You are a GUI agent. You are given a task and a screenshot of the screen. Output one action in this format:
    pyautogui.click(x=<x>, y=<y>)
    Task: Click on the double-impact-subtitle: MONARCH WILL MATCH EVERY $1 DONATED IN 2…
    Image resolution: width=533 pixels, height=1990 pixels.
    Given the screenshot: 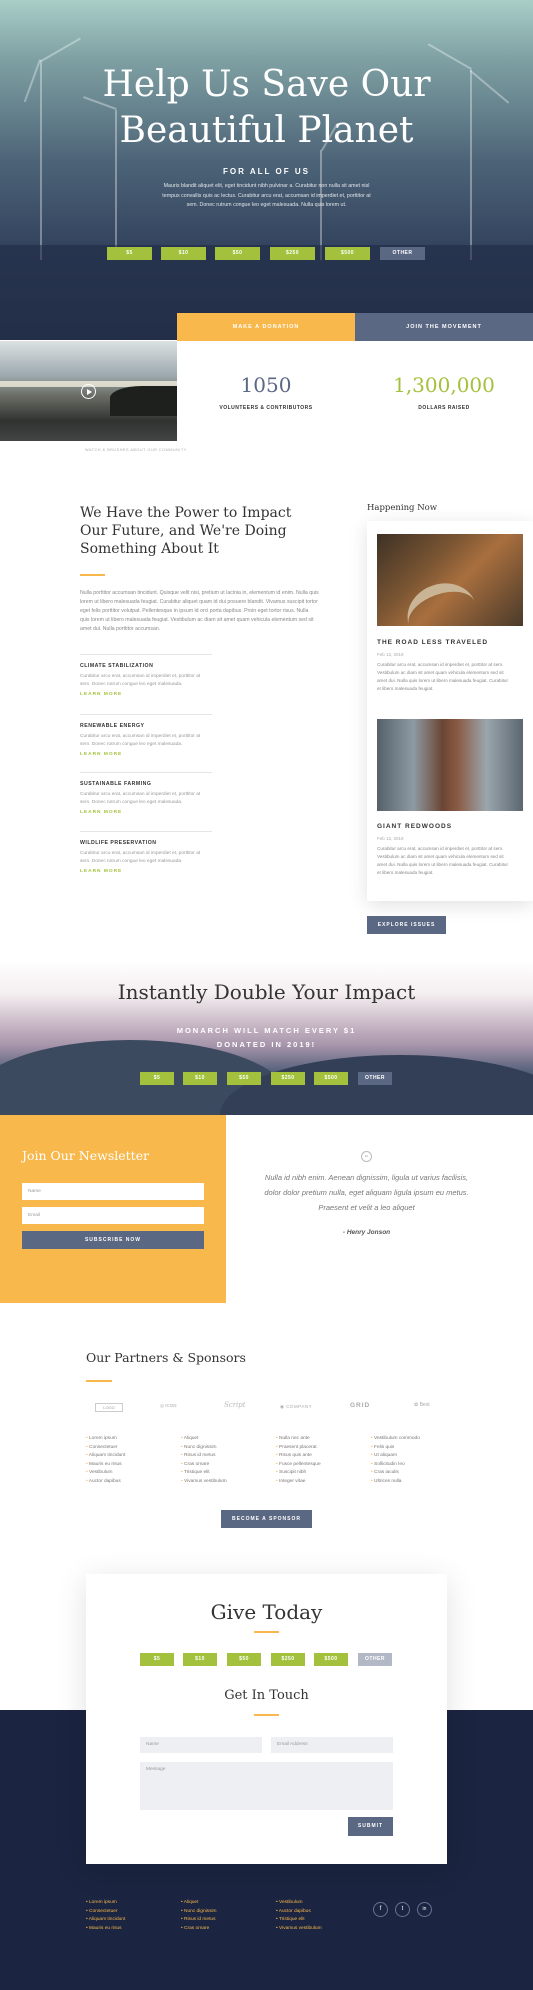 What is the action you would take?
    pyautogui.click(x=266, y=1038)
    